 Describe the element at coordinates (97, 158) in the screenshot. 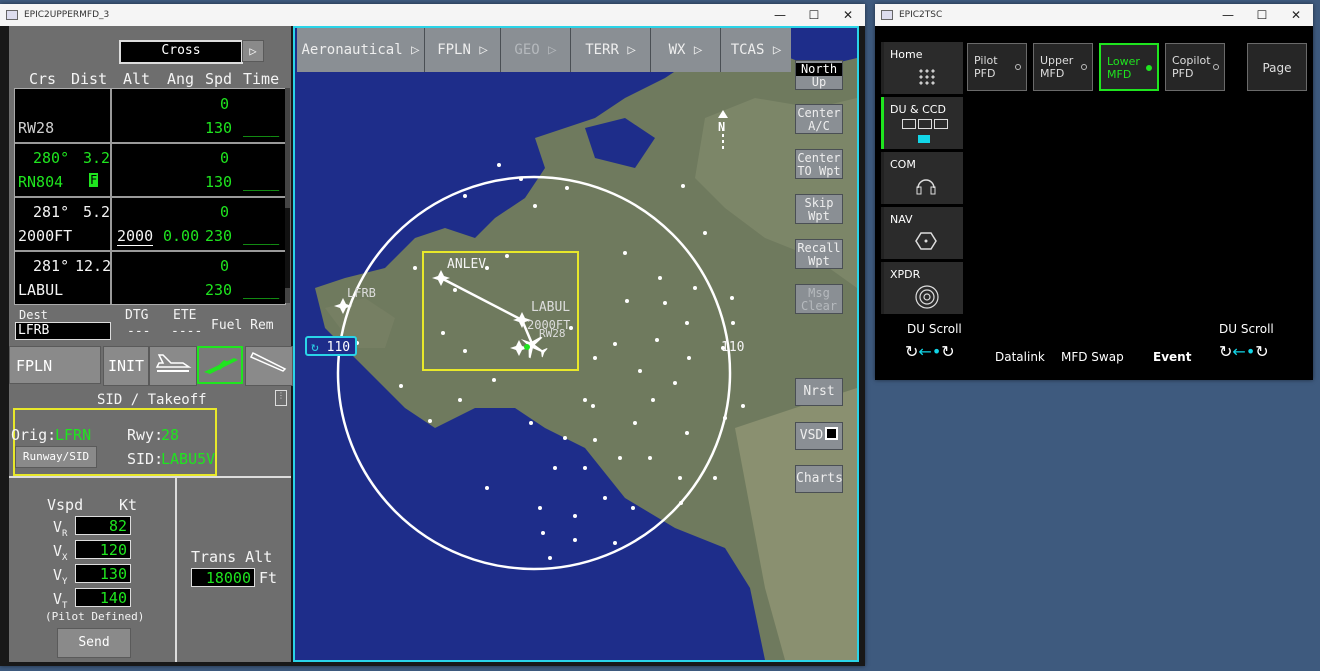

I see `leg-distance: 3.2` at that location.